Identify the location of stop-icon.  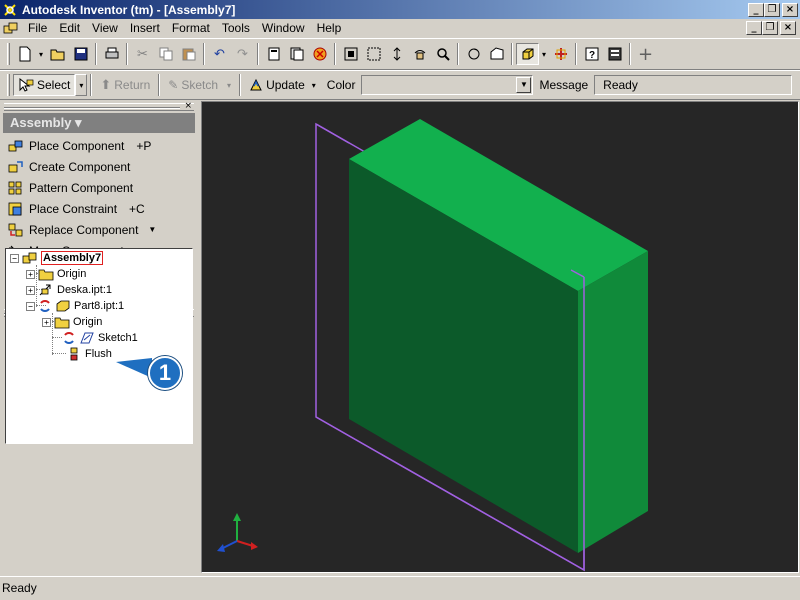
(319, 54).